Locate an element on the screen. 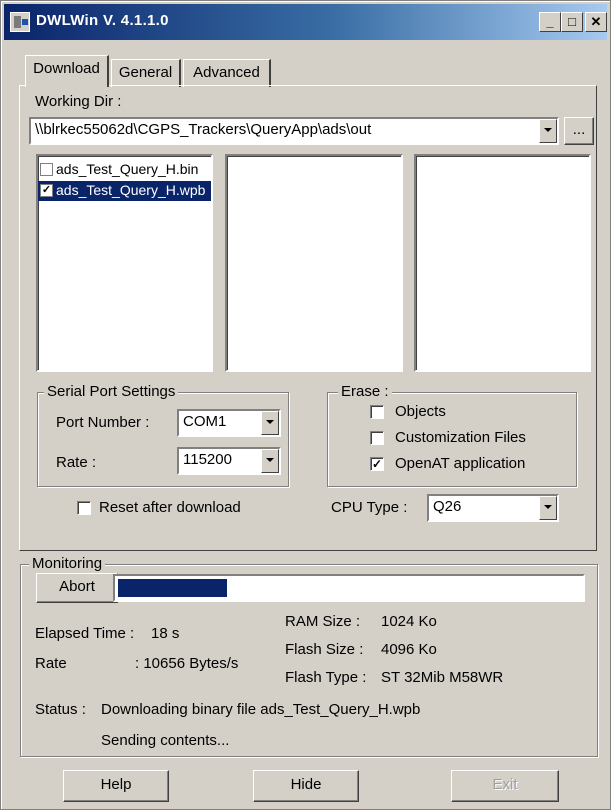 This screenshot has height=810, width=611. hide-button: Hide is located at coordinates (306, 786).